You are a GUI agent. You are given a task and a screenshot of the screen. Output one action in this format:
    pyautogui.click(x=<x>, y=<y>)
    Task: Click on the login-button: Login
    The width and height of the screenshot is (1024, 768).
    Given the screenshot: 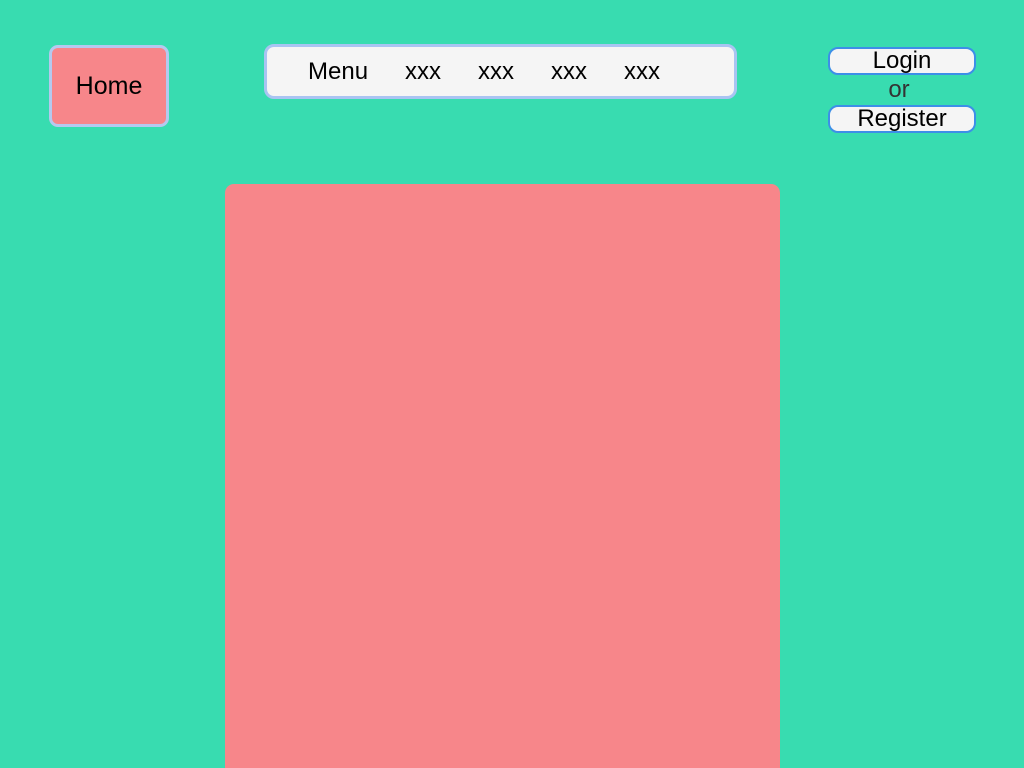 What is the action you would take?
    pyautogui.click(x=902, y=61)
    